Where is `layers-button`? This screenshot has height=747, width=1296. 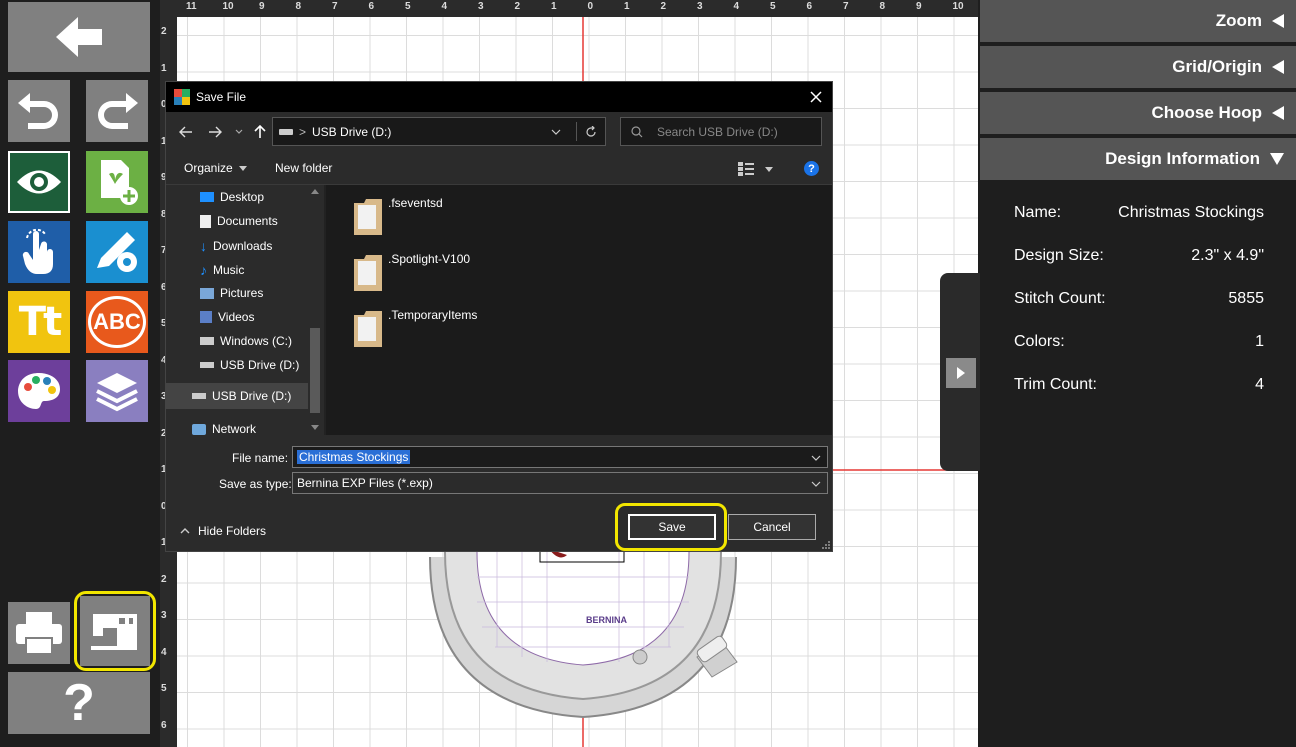 layers-button is located at coordinates (117, 391).